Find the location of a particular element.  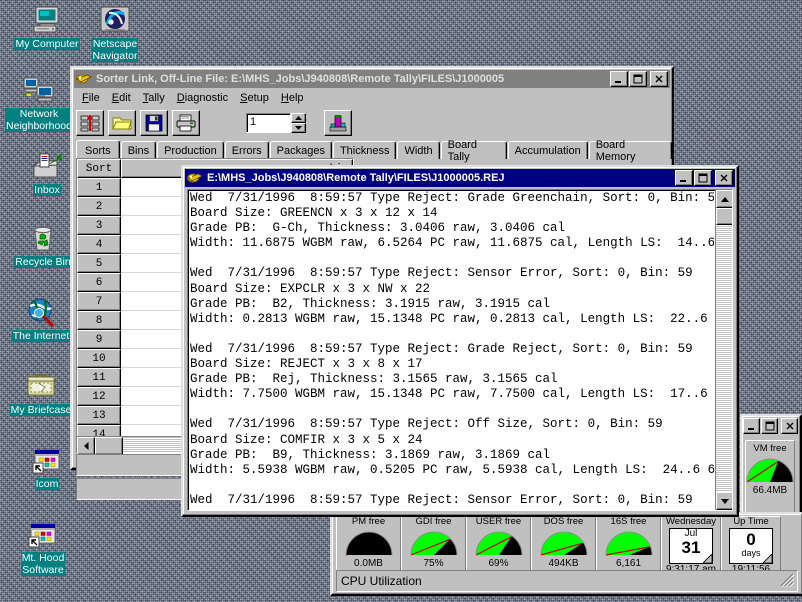

desktop-icon-netscape-navigator: Netscape Navigator is located at coordinates (115, 34).